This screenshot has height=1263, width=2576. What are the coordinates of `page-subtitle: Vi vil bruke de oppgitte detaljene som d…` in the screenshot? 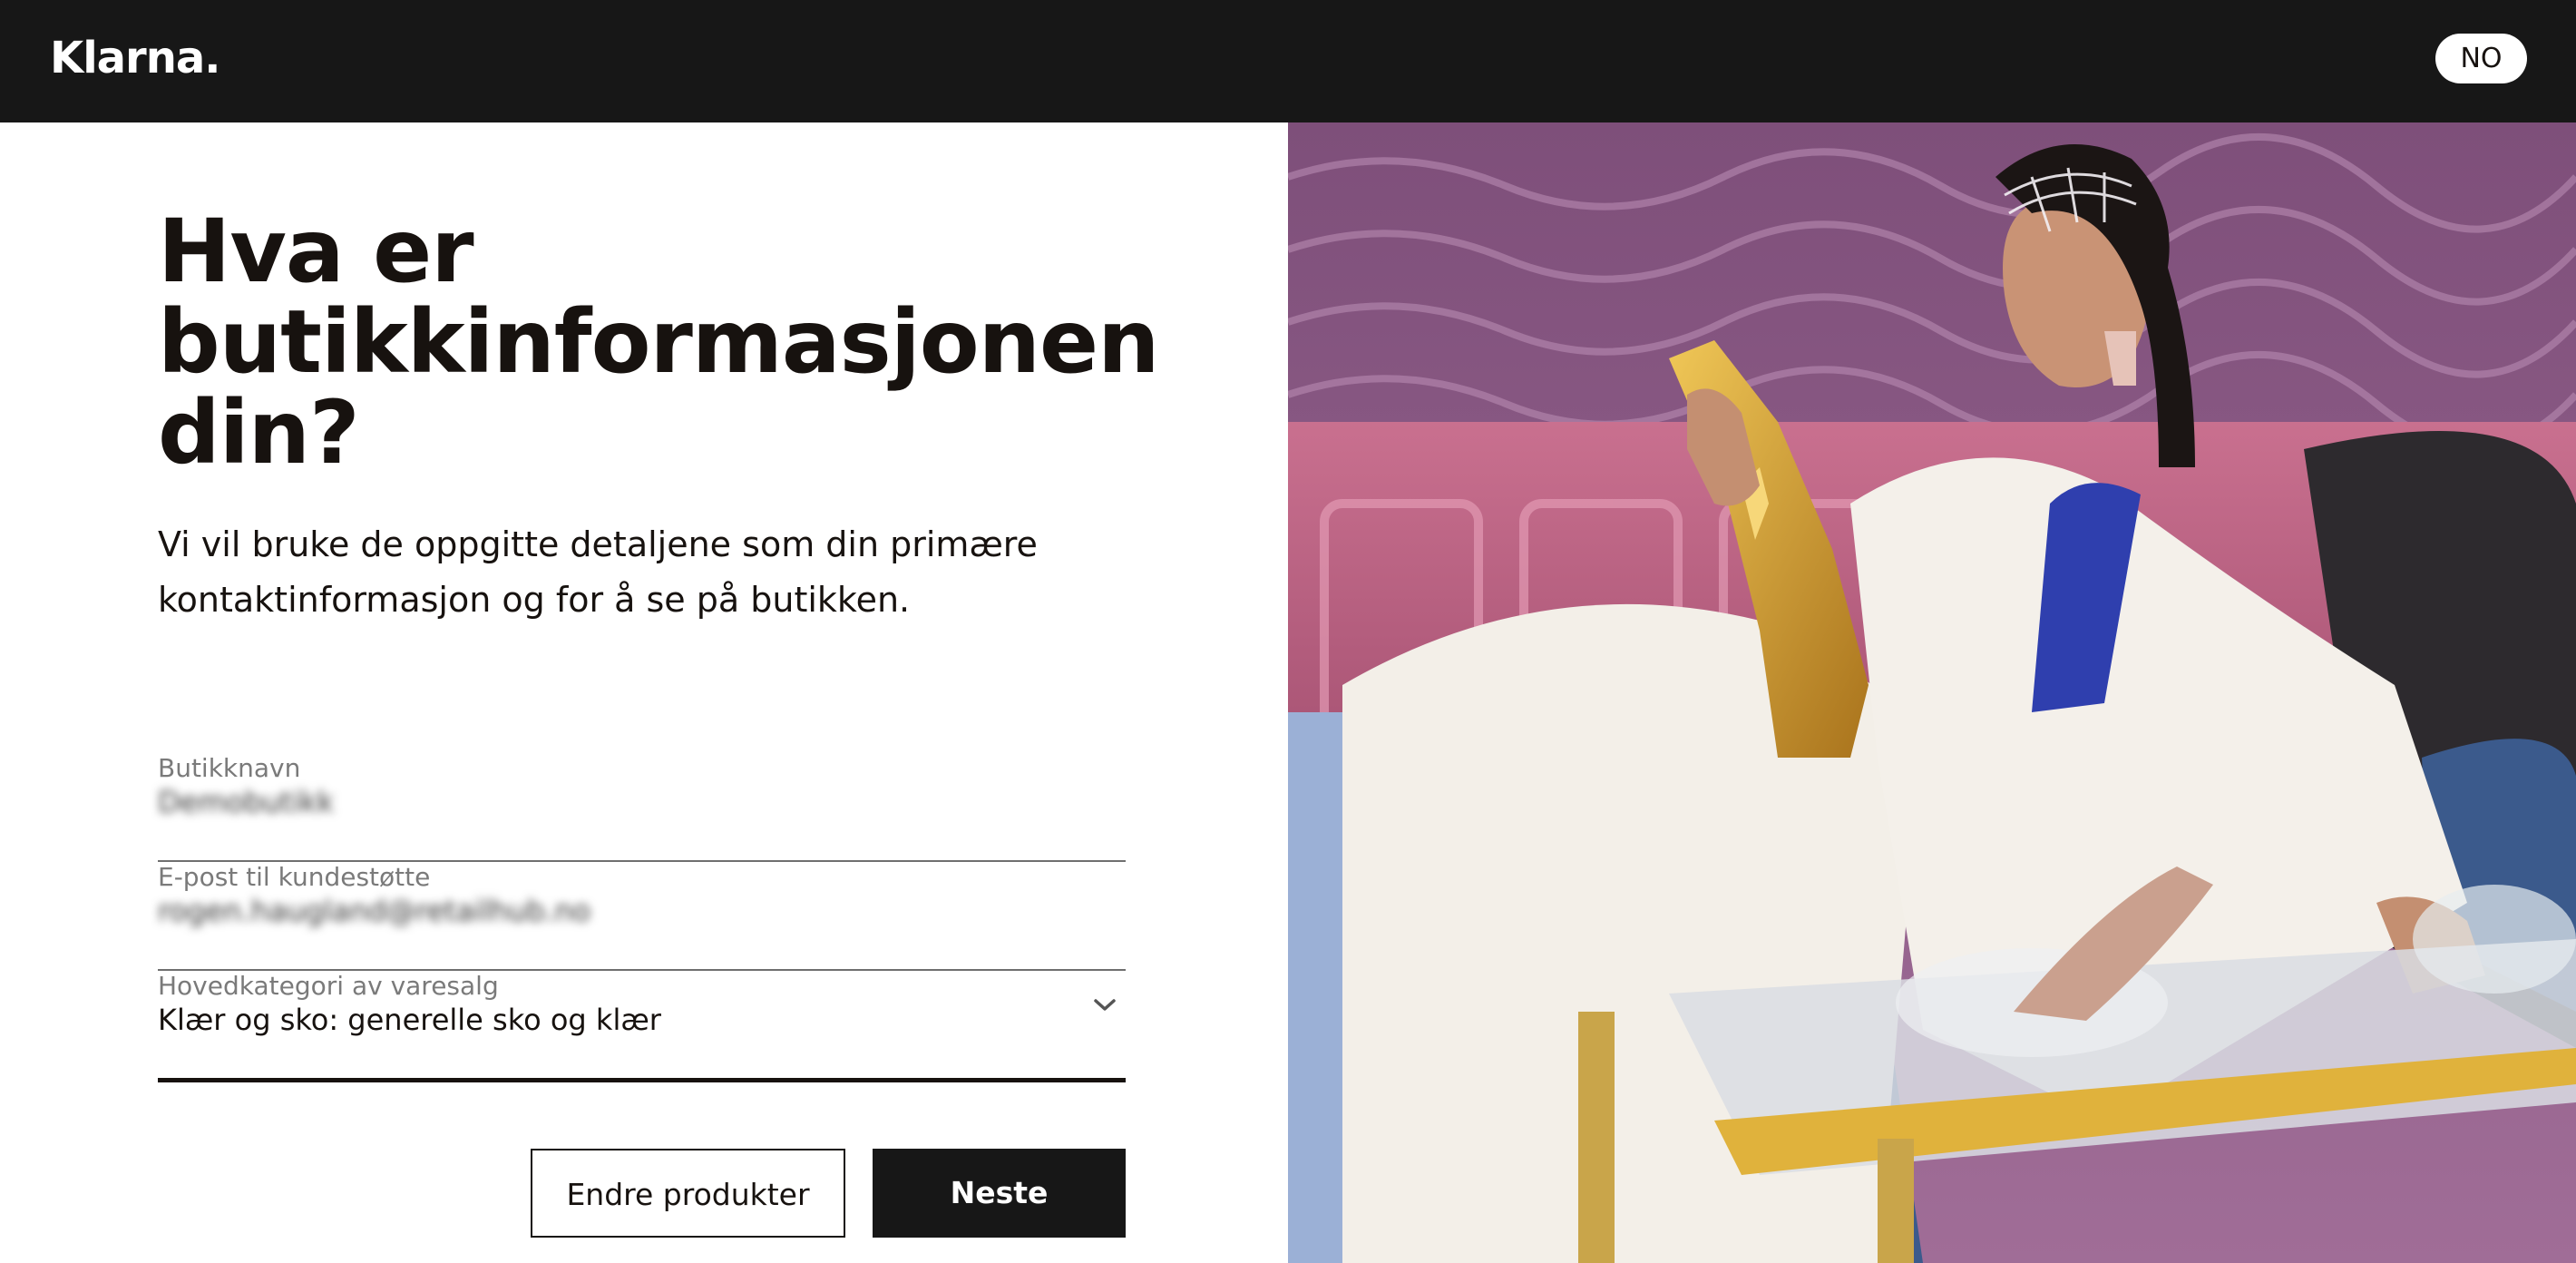 It's located at (598, 572).